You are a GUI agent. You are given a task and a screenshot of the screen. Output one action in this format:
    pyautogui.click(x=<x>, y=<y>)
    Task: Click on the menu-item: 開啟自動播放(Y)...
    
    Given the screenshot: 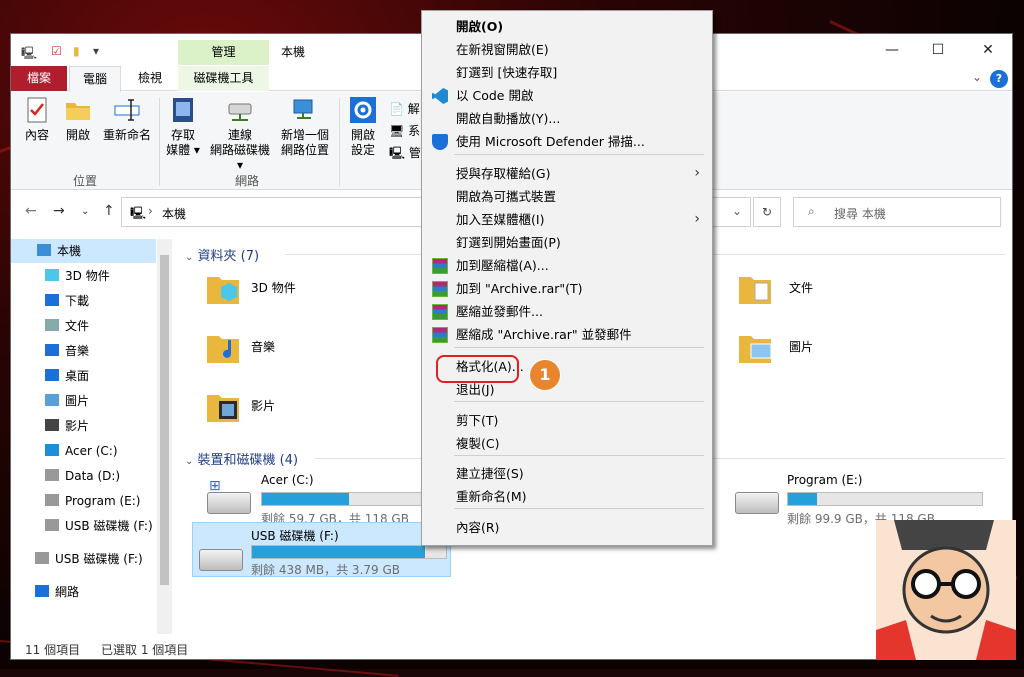 What is the action you would take?
    pyautogui.click(x=567, y=118)
    